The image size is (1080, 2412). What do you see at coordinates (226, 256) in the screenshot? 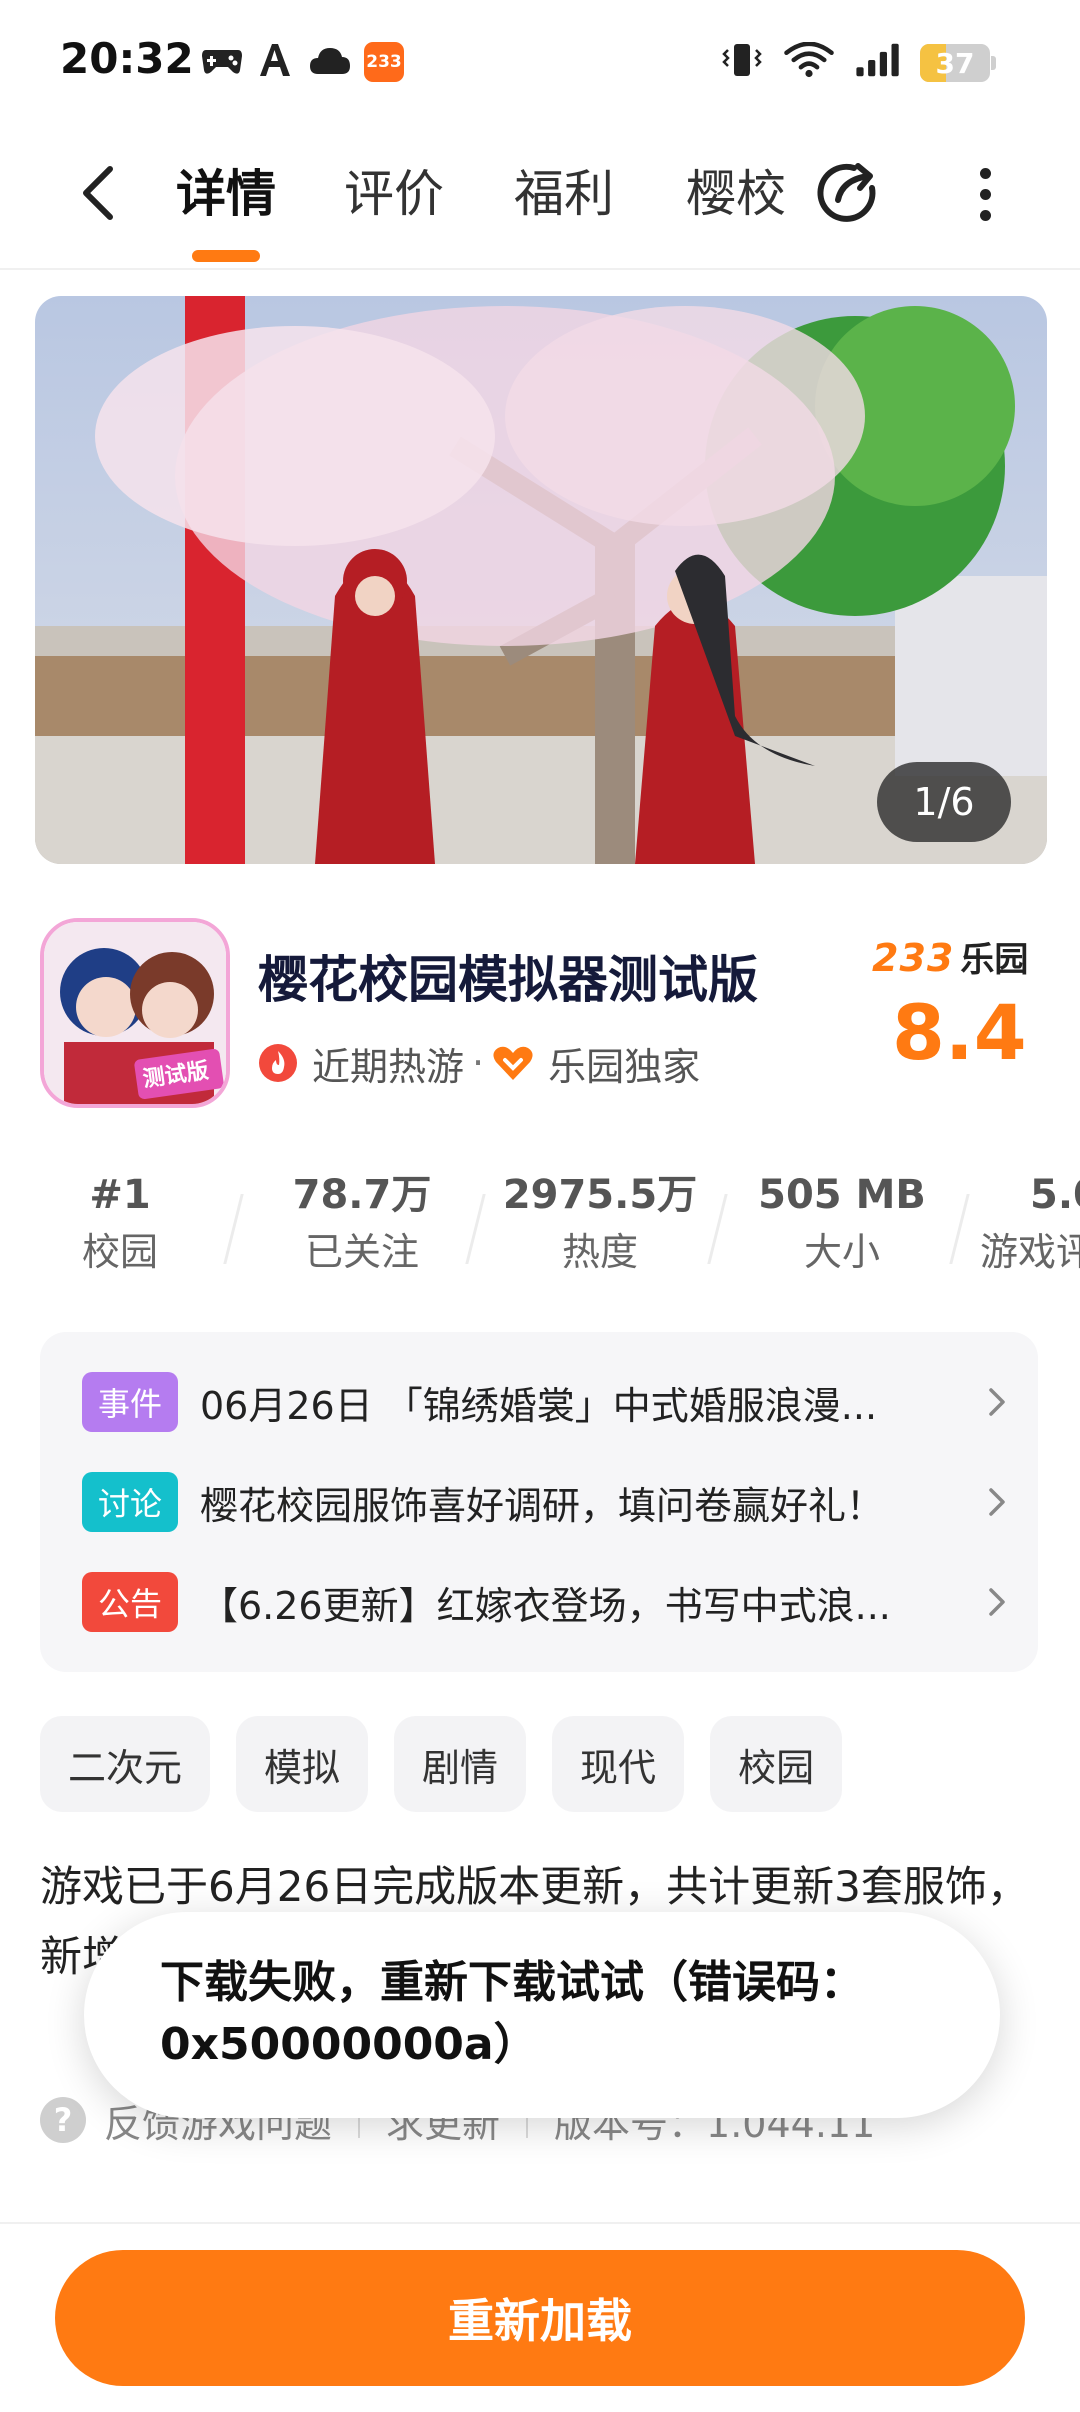
I see `active-tab-indicator` at bounding box center [226, 256].